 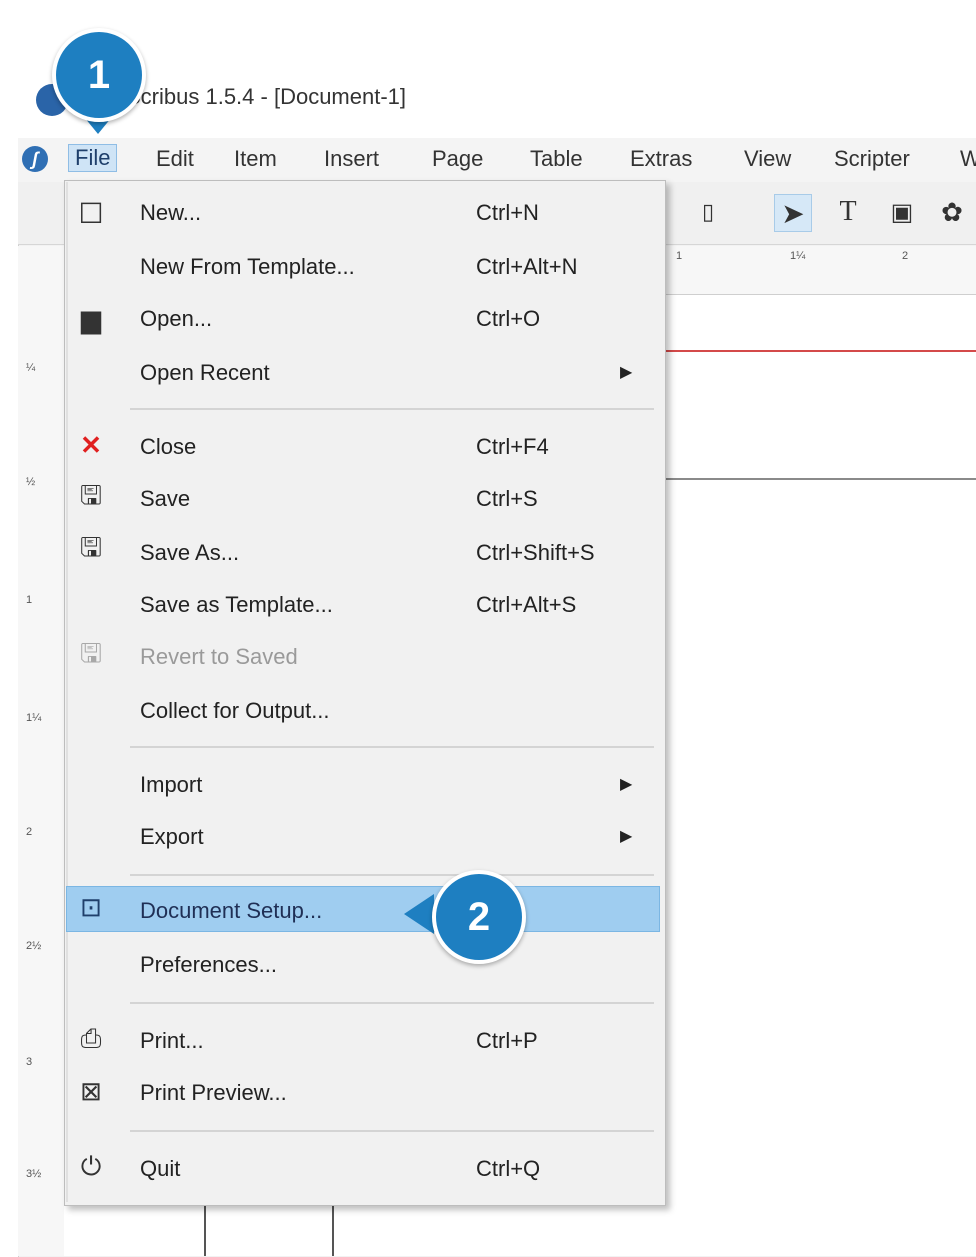 What do you see at coordinates (793, 213) in the screenshot?
I see `select-arrow-icon: ➤` at bounding box center [793, 213].